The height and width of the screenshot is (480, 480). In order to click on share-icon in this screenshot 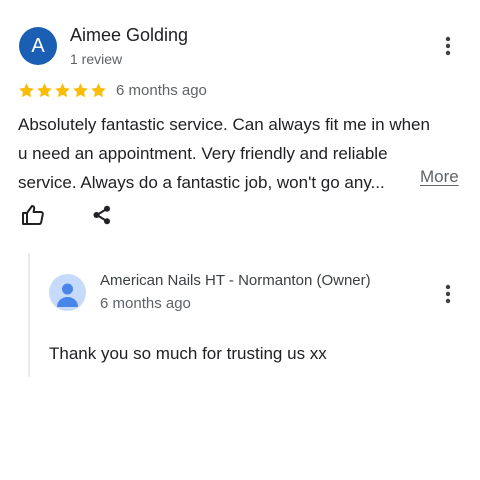, I will do `click(101, 215)`.